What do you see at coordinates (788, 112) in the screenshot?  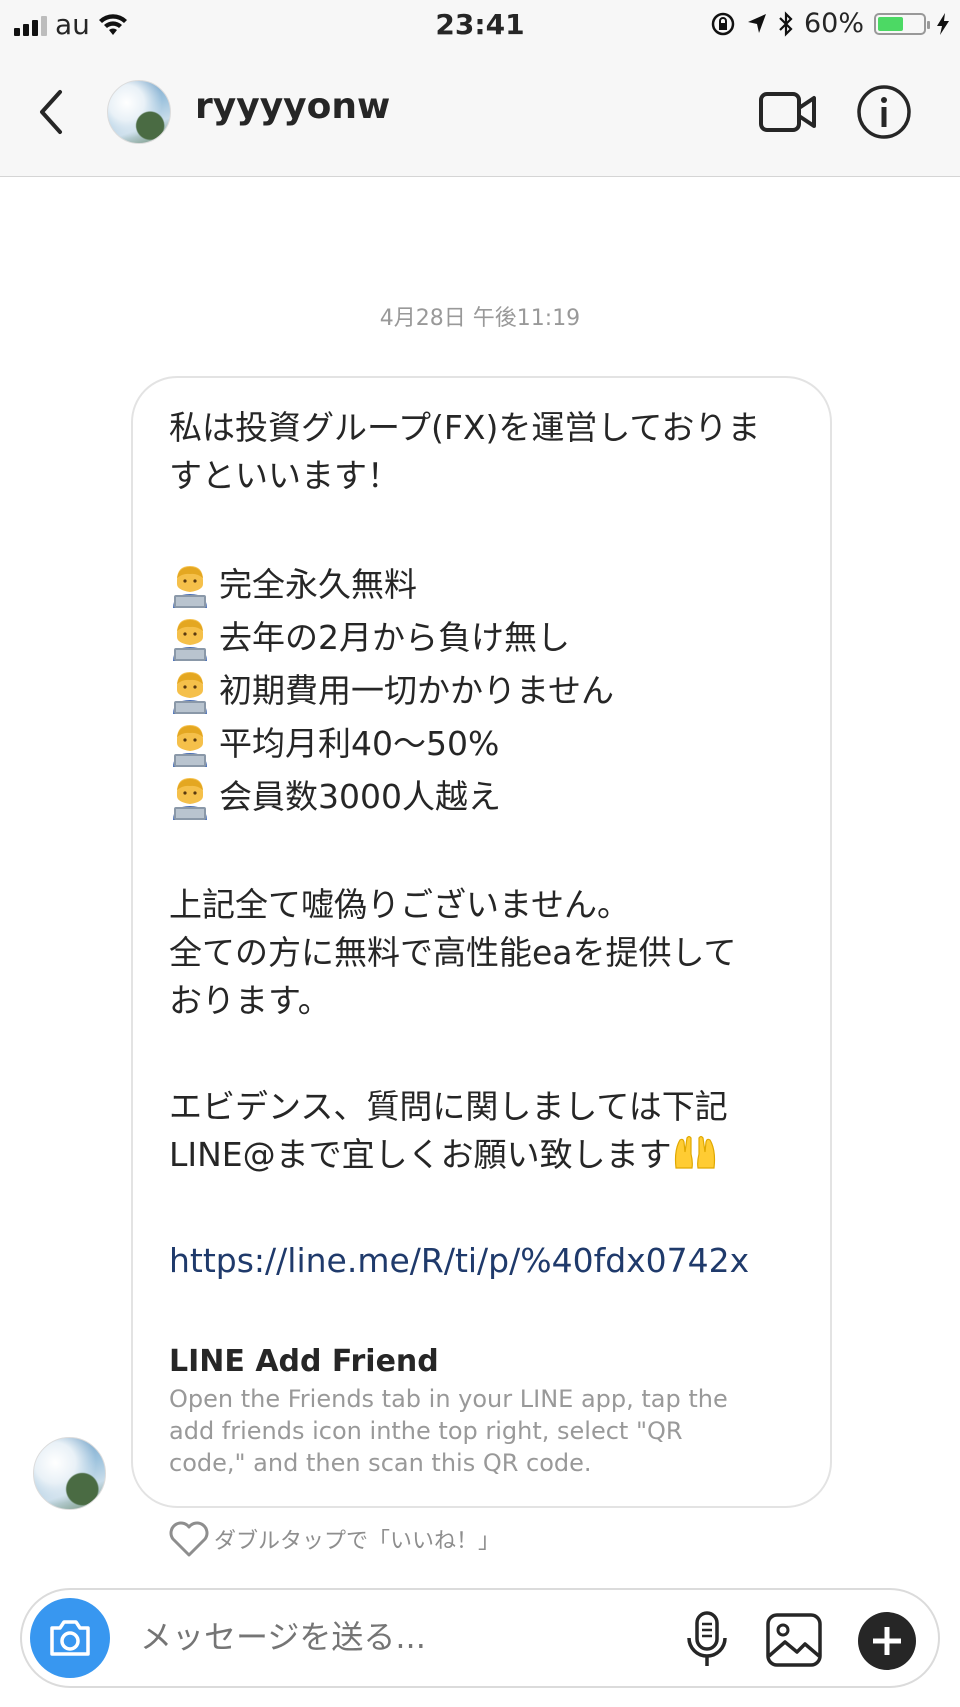 I see `video-call-button` at bounding box center [788, 112].